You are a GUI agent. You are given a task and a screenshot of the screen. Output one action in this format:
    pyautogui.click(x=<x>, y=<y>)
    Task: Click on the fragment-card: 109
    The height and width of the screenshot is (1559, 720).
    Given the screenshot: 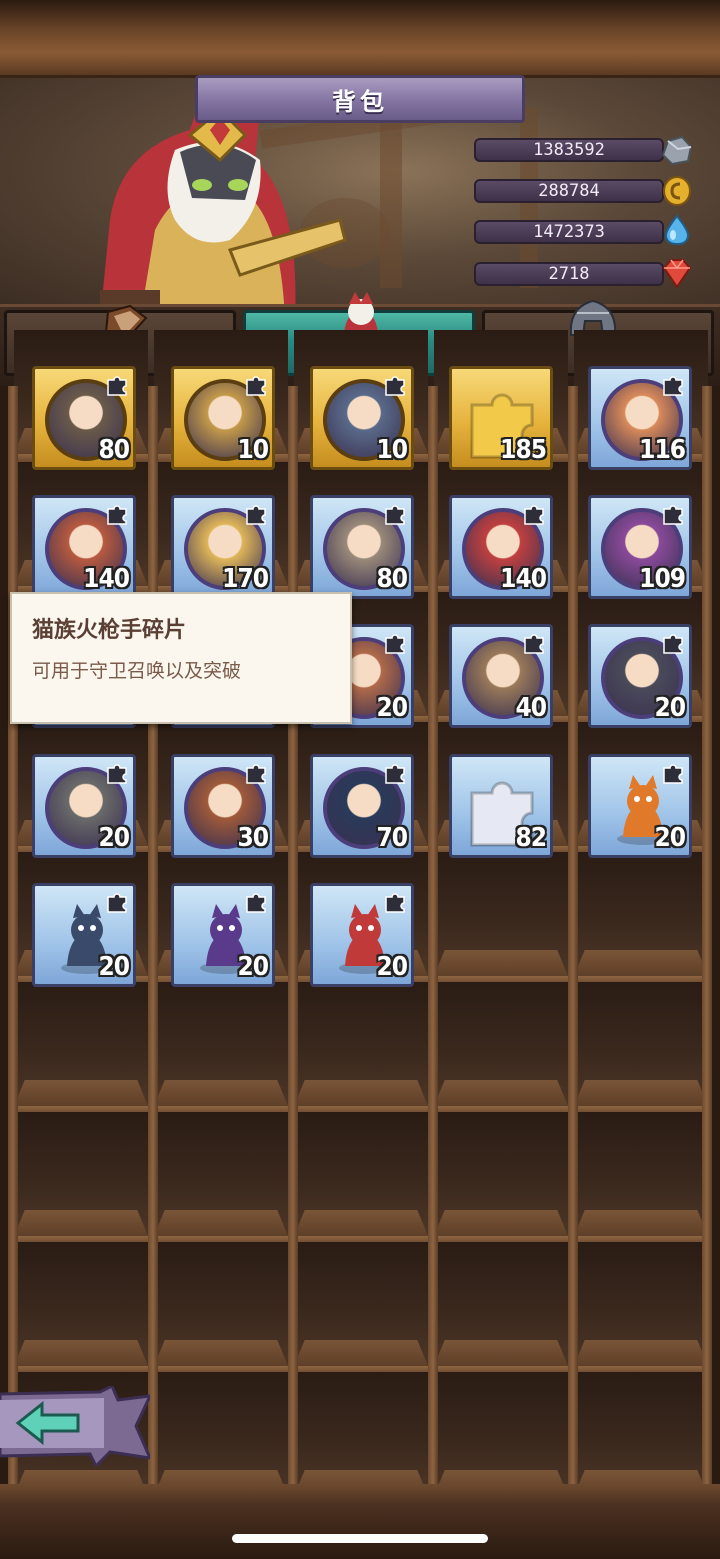 What is the action you would take?
    pyautogui.click(x=640, y=547)
    